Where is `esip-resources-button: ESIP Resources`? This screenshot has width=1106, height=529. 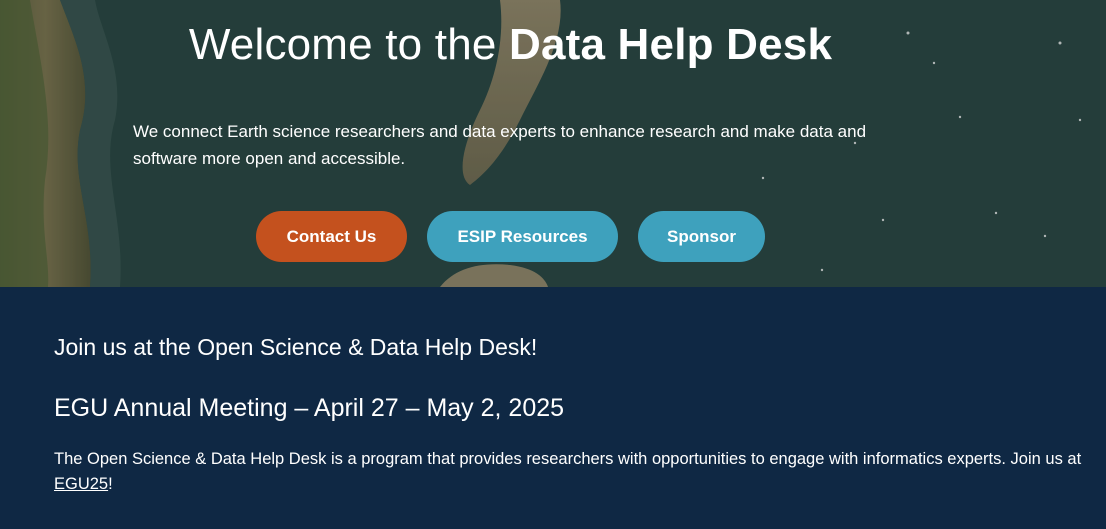
esip-resources-button: ESIP Resources is located at coordinates (522, 236).